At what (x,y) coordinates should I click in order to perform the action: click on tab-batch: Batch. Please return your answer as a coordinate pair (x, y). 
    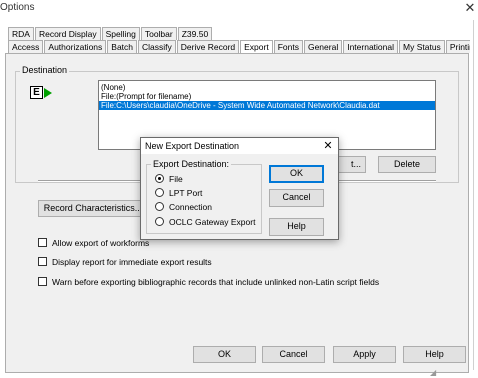
    Looking at the image, I should click on (122, 46).